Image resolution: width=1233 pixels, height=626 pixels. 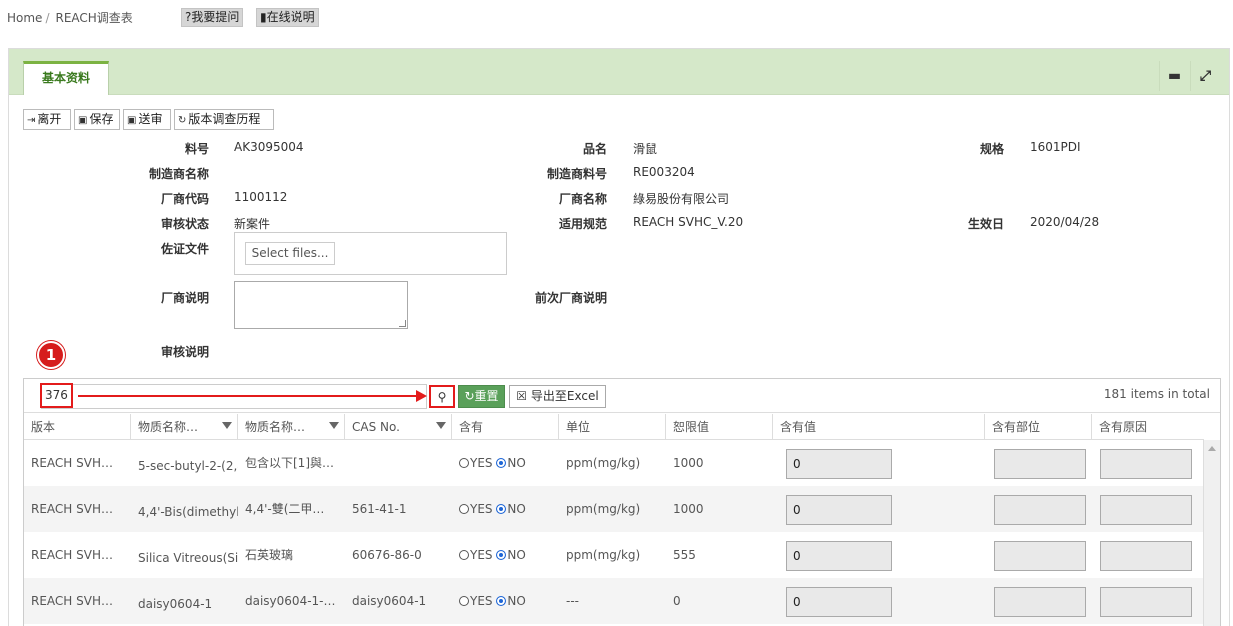 What do you see at coordinates (398, 427) in the screenshot?
I see `column-cas-no: CAS No.` at bounding box center [398, 427].